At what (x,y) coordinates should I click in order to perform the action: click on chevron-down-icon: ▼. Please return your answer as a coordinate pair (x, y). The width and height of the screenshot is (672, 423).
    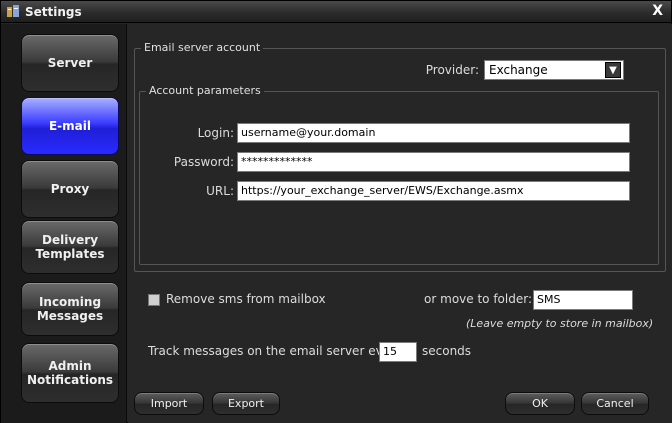
    Looking at the image, I should click on (613, 70).